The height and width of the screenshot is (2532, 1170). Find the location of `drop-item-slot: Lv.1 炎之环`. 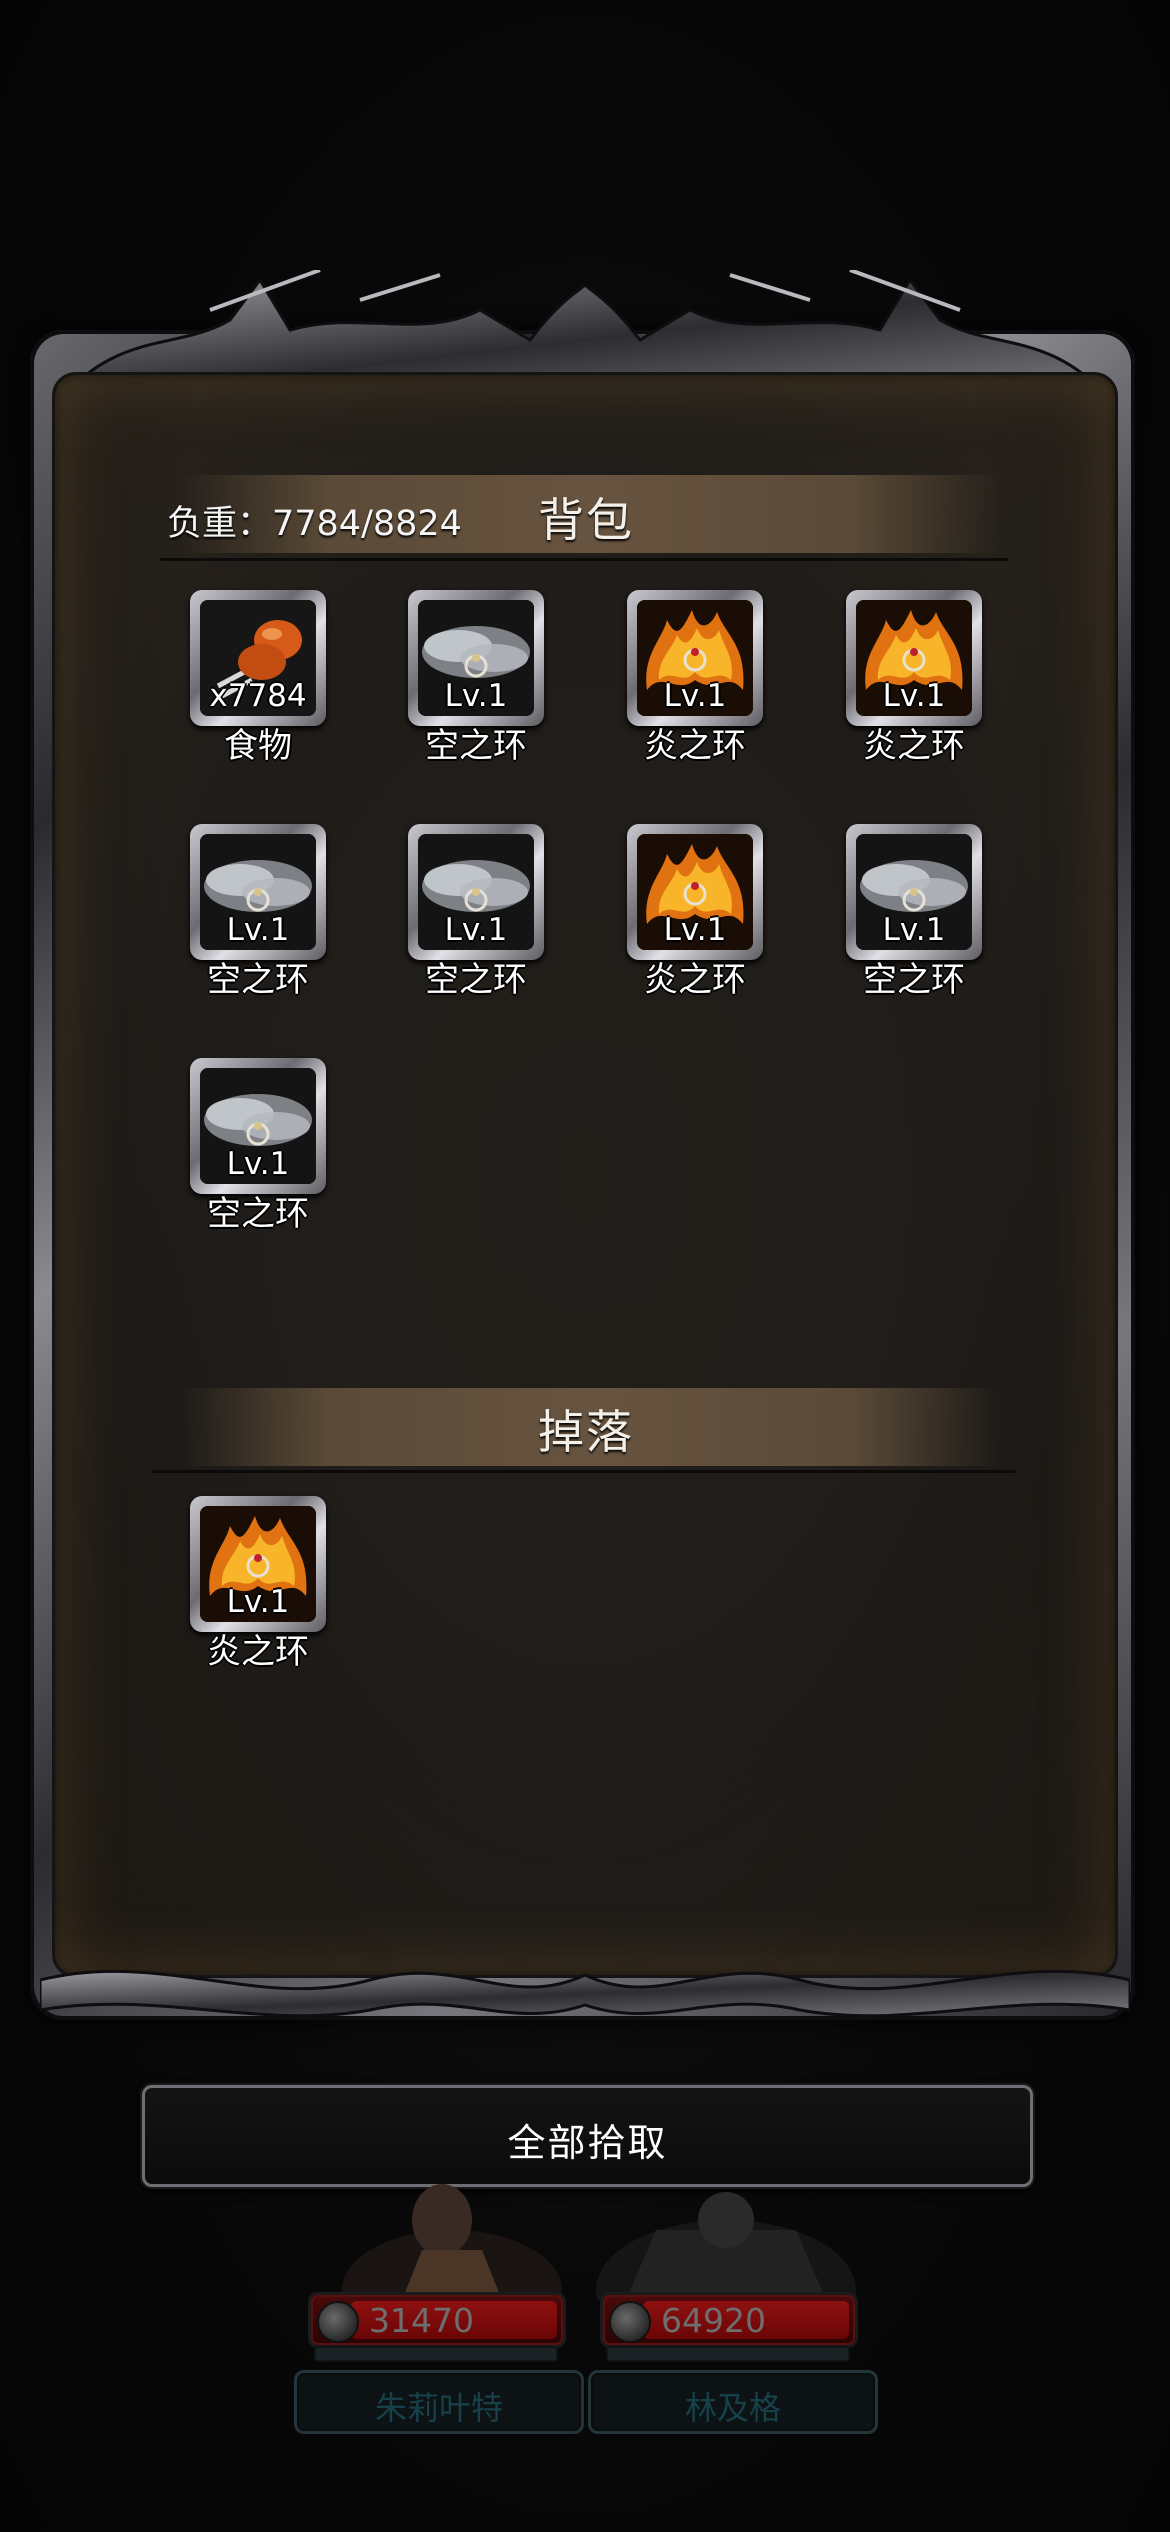

drop-item-slot: Lv.1 炎之环 is located at coordinates (258, 1584).